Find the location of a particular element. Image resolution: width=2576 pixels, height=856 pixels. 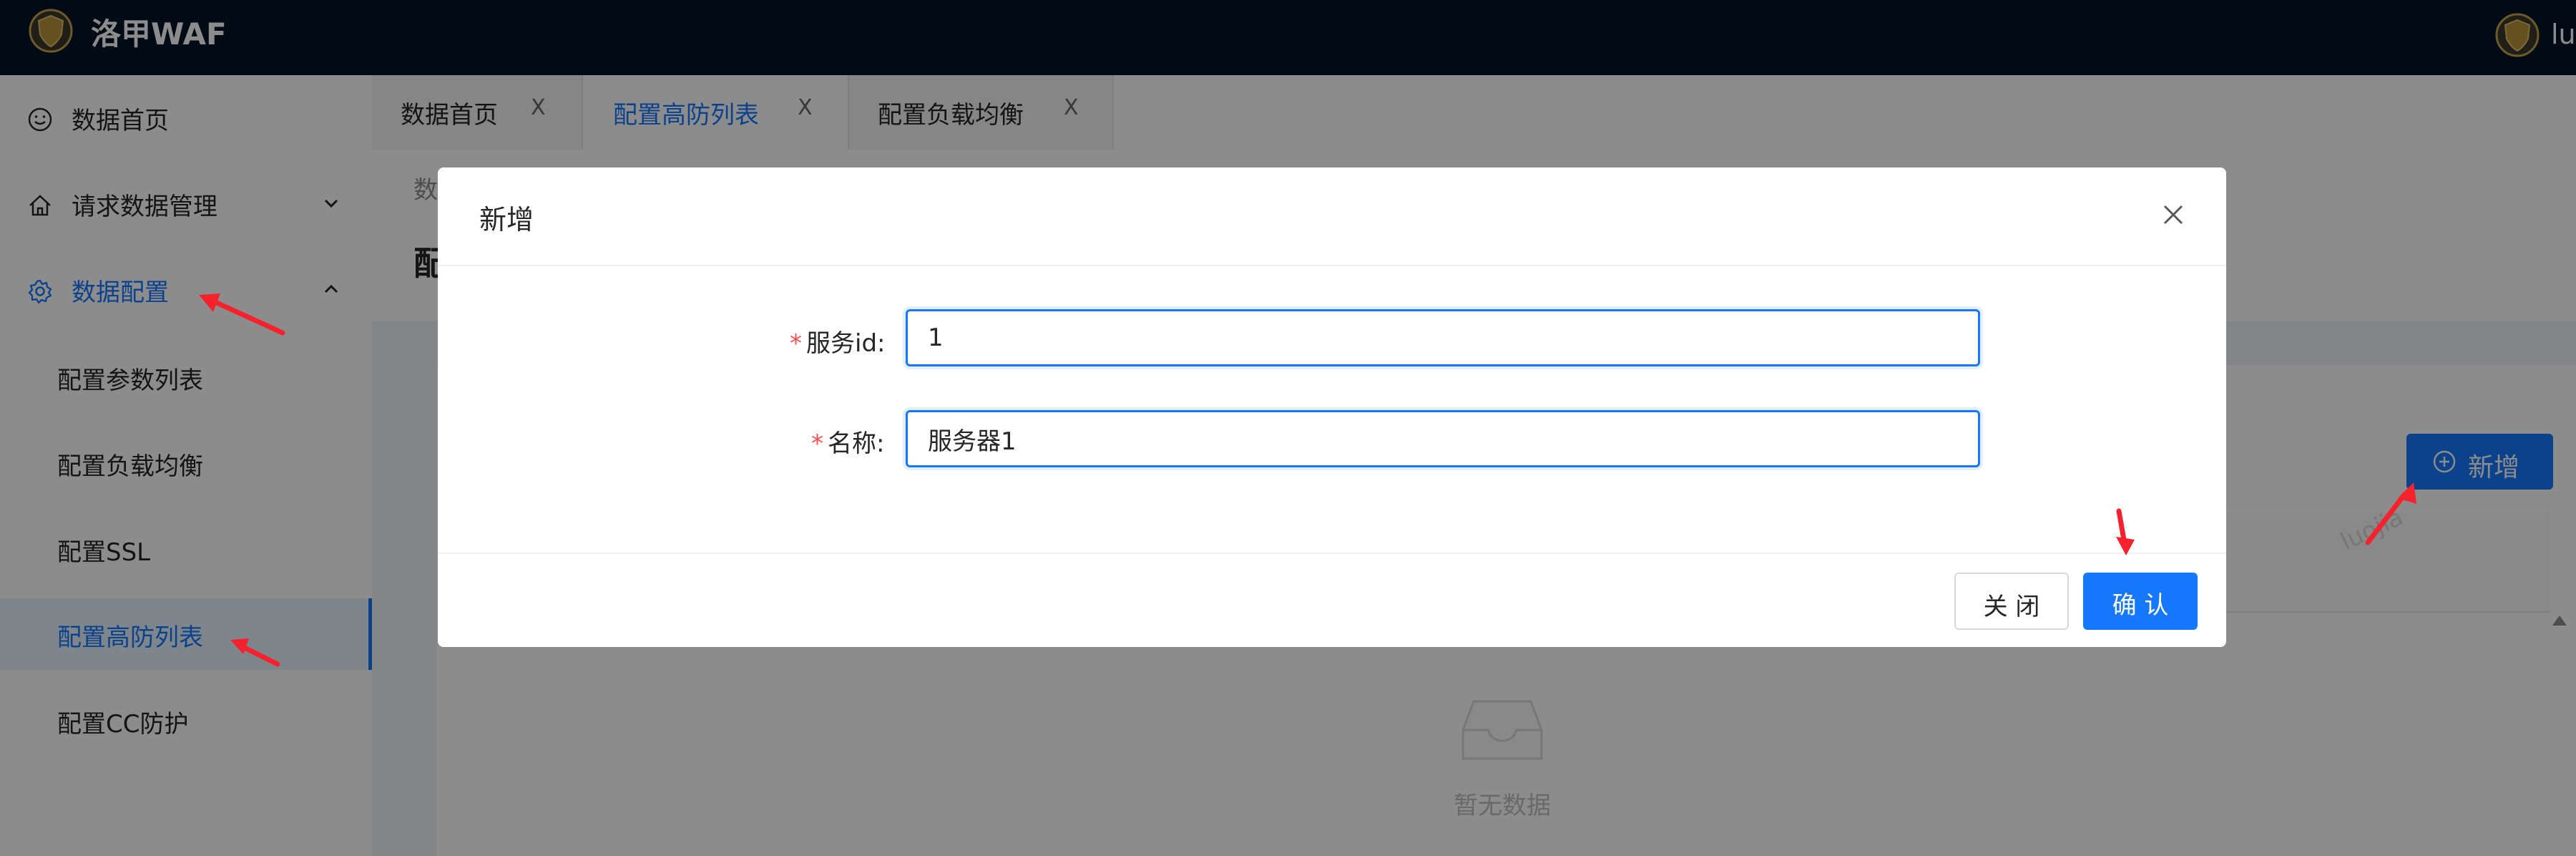

field-label: 服务id: is located at coordinates (846, 343).